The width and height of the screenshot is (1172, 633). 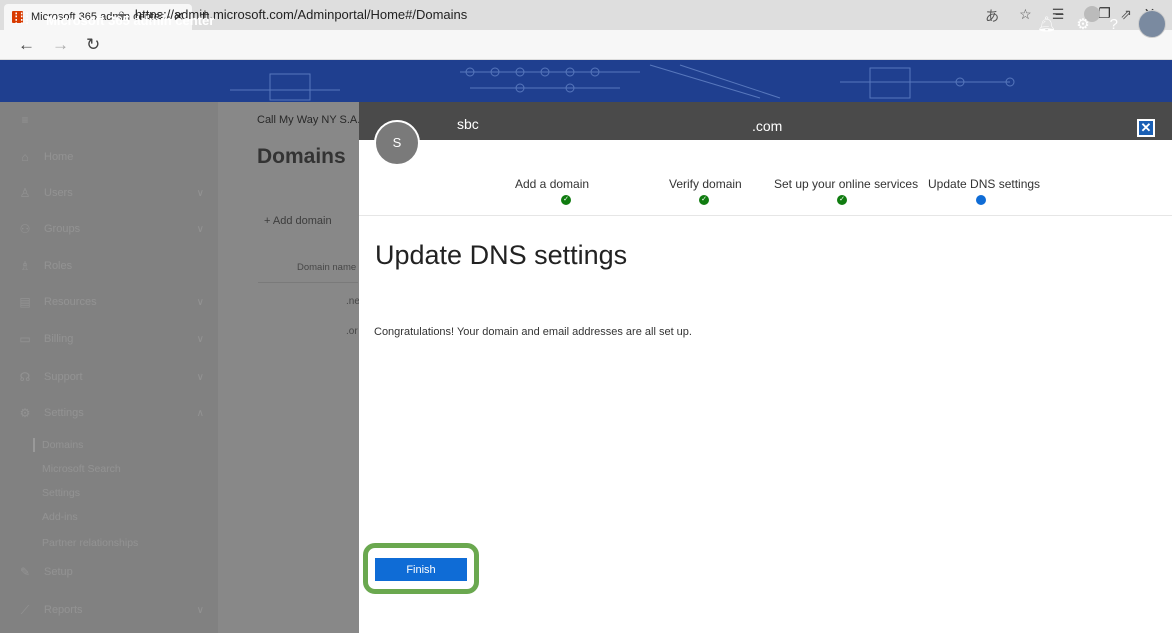 What do you see at coordinates (1114, 24) in the screenshot?
I see `help-icon: ?` at bounding box center [1114, 24].